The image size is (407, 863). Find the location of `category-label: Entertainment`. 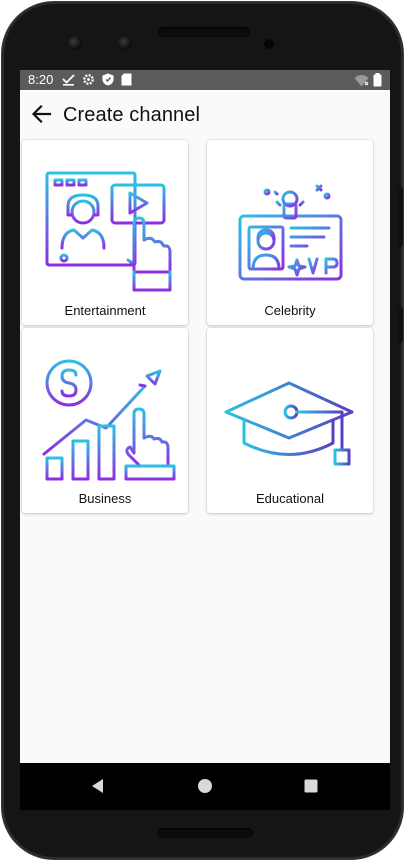

category-label: Entertainment is located at coordinates (105, 310).